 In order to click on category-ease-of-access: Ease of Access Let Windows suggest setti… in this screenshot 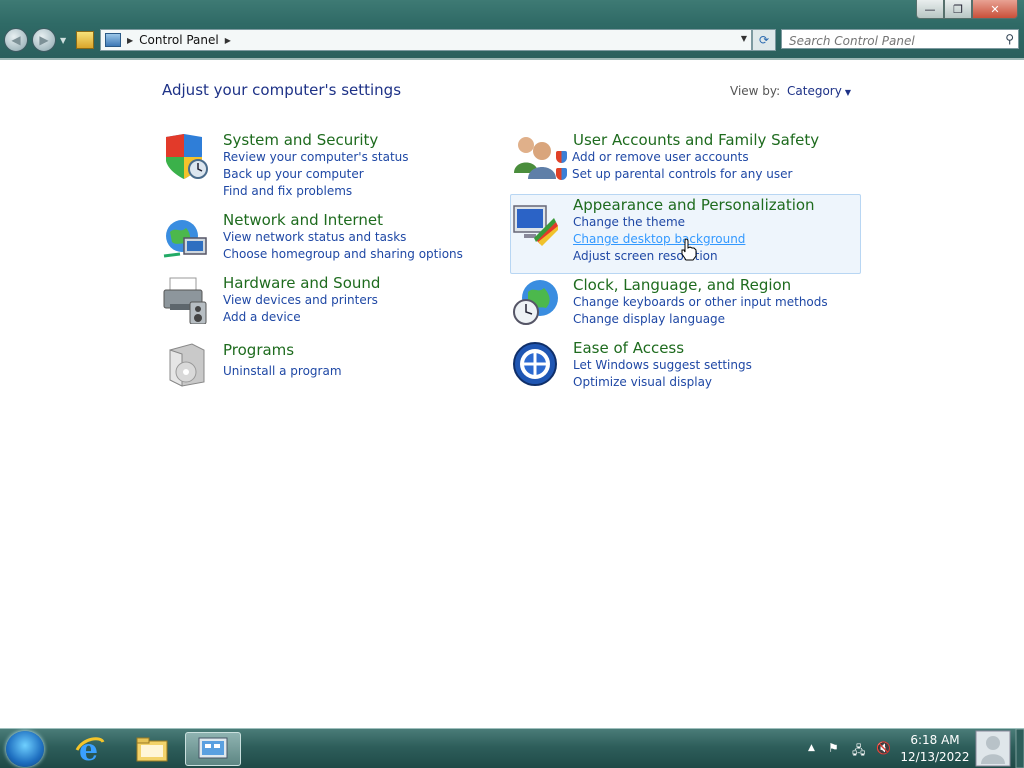, I will do `click(662, 365)`.